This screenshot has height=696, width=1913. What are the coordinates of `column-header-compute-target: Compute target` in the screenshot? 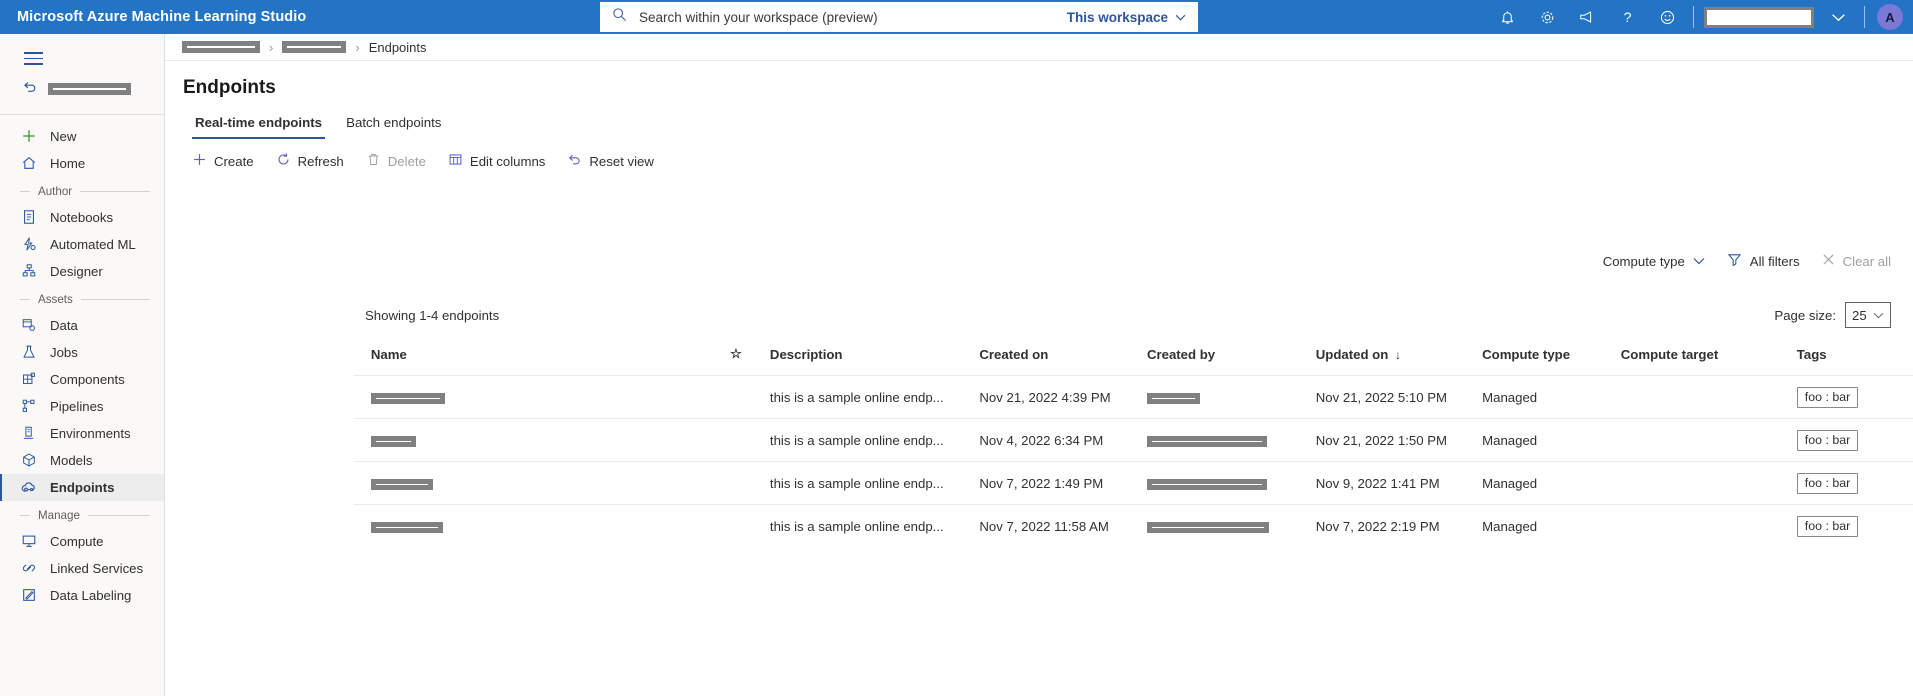 It's located at (1709, 361).